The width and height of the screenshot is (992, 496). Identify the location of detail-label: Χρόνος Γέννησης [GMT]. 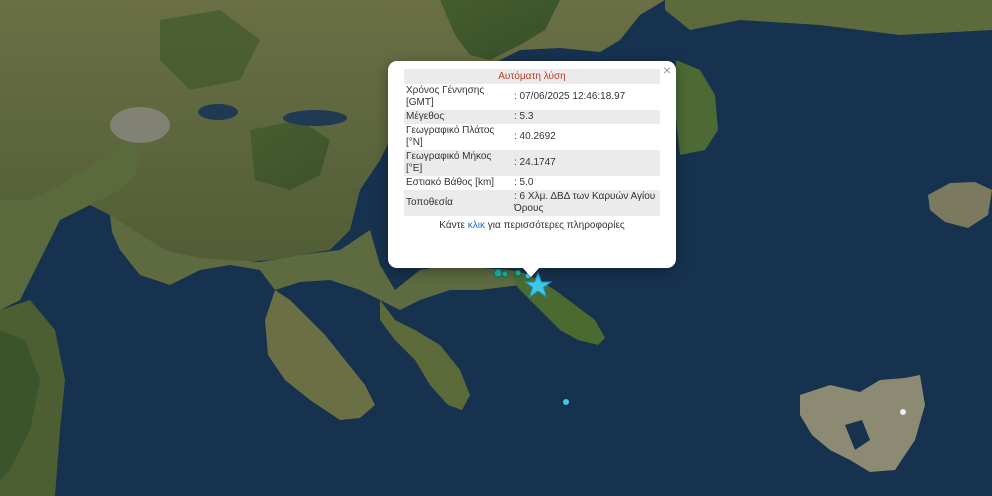
(445, 96).